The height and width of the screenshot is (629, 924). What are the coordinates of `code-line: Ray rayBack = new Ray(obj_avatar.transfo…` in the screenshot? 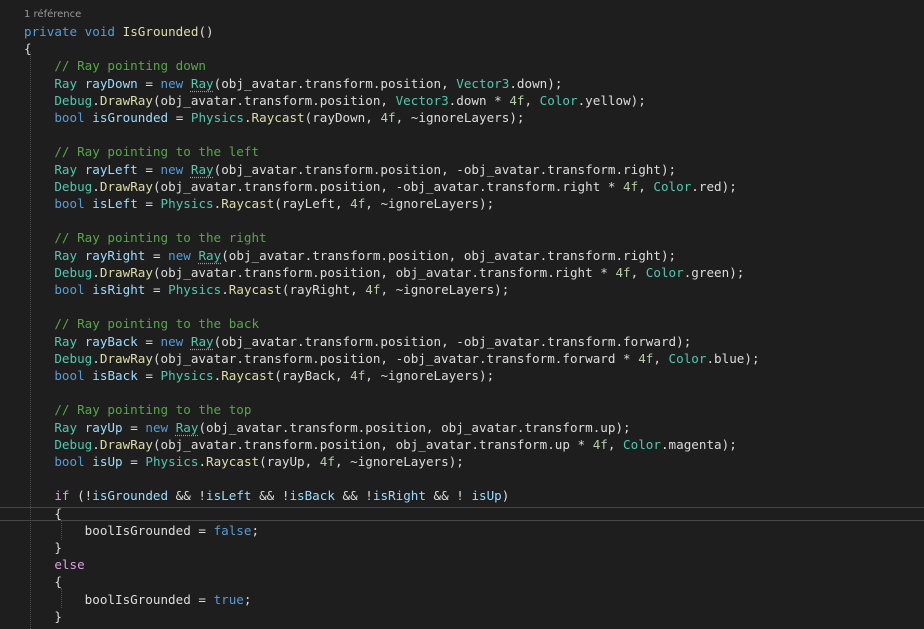 It's located at (357, 341).